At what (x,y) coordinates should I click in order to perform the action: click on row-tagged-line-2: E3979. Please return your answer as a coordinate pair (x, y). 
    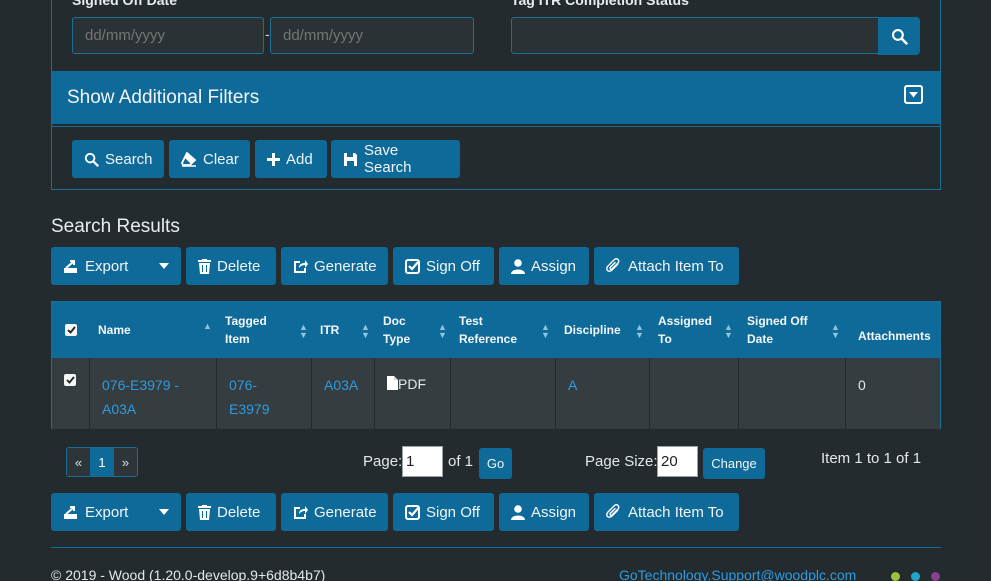
    Looking at the image, I should click on (249, 409).